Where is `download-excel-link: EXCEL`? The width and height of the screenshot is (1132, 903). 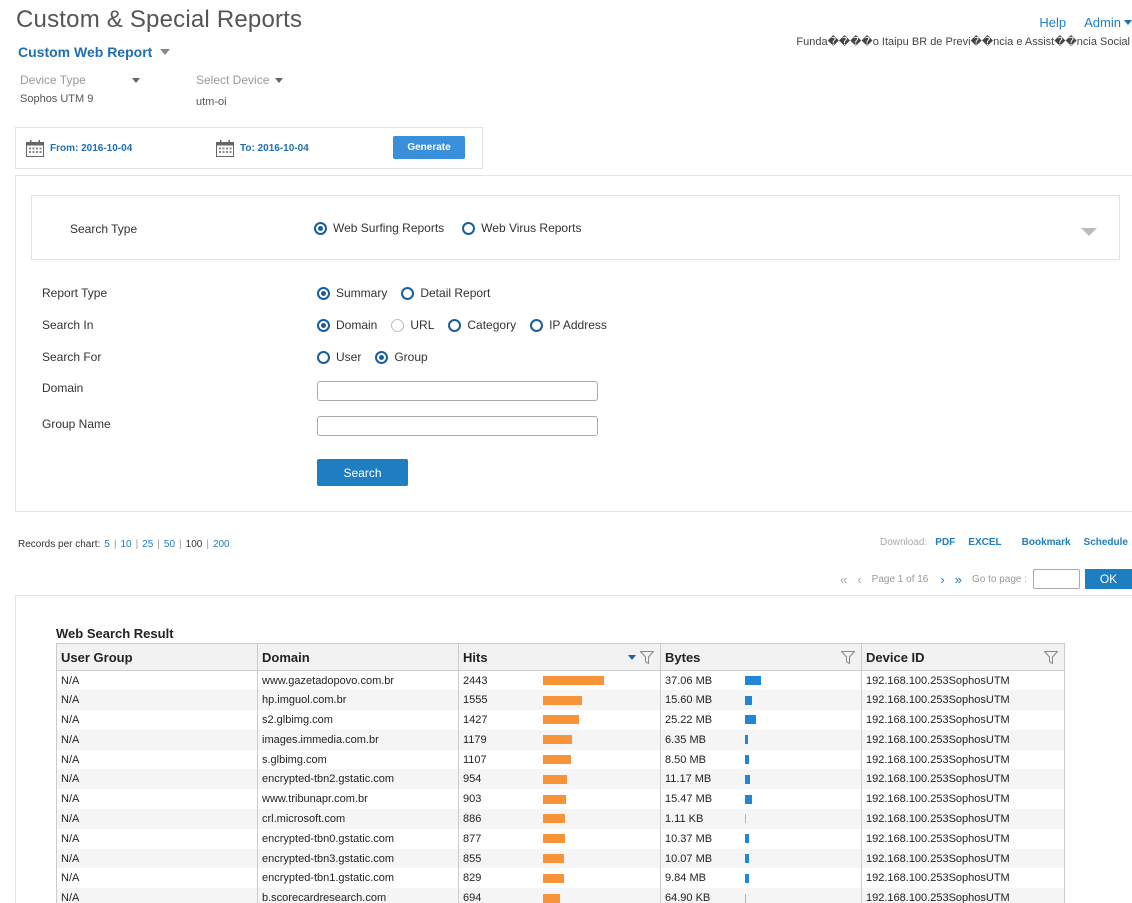 download-excel-link: EXCEL is located at coordinates (984, 542).